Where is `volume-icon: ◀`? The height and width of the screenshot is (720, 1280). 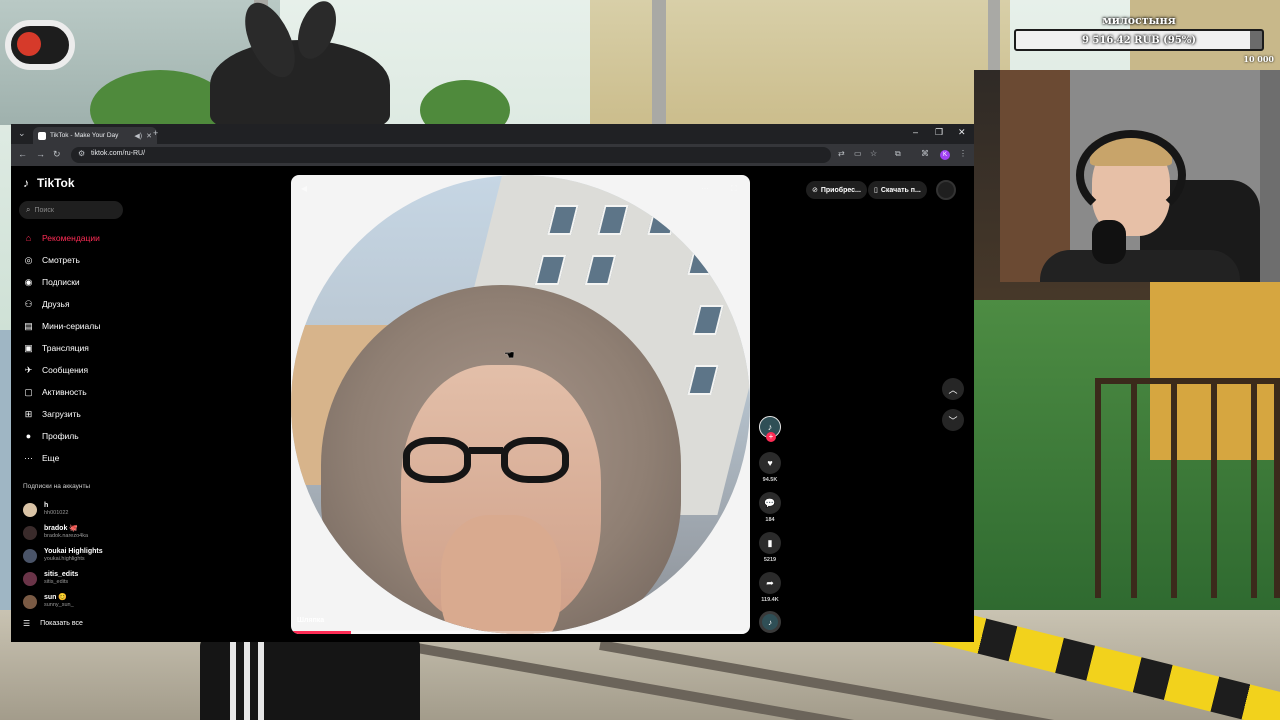
volume-icon: ◀ is located at coordinates (304, 188).